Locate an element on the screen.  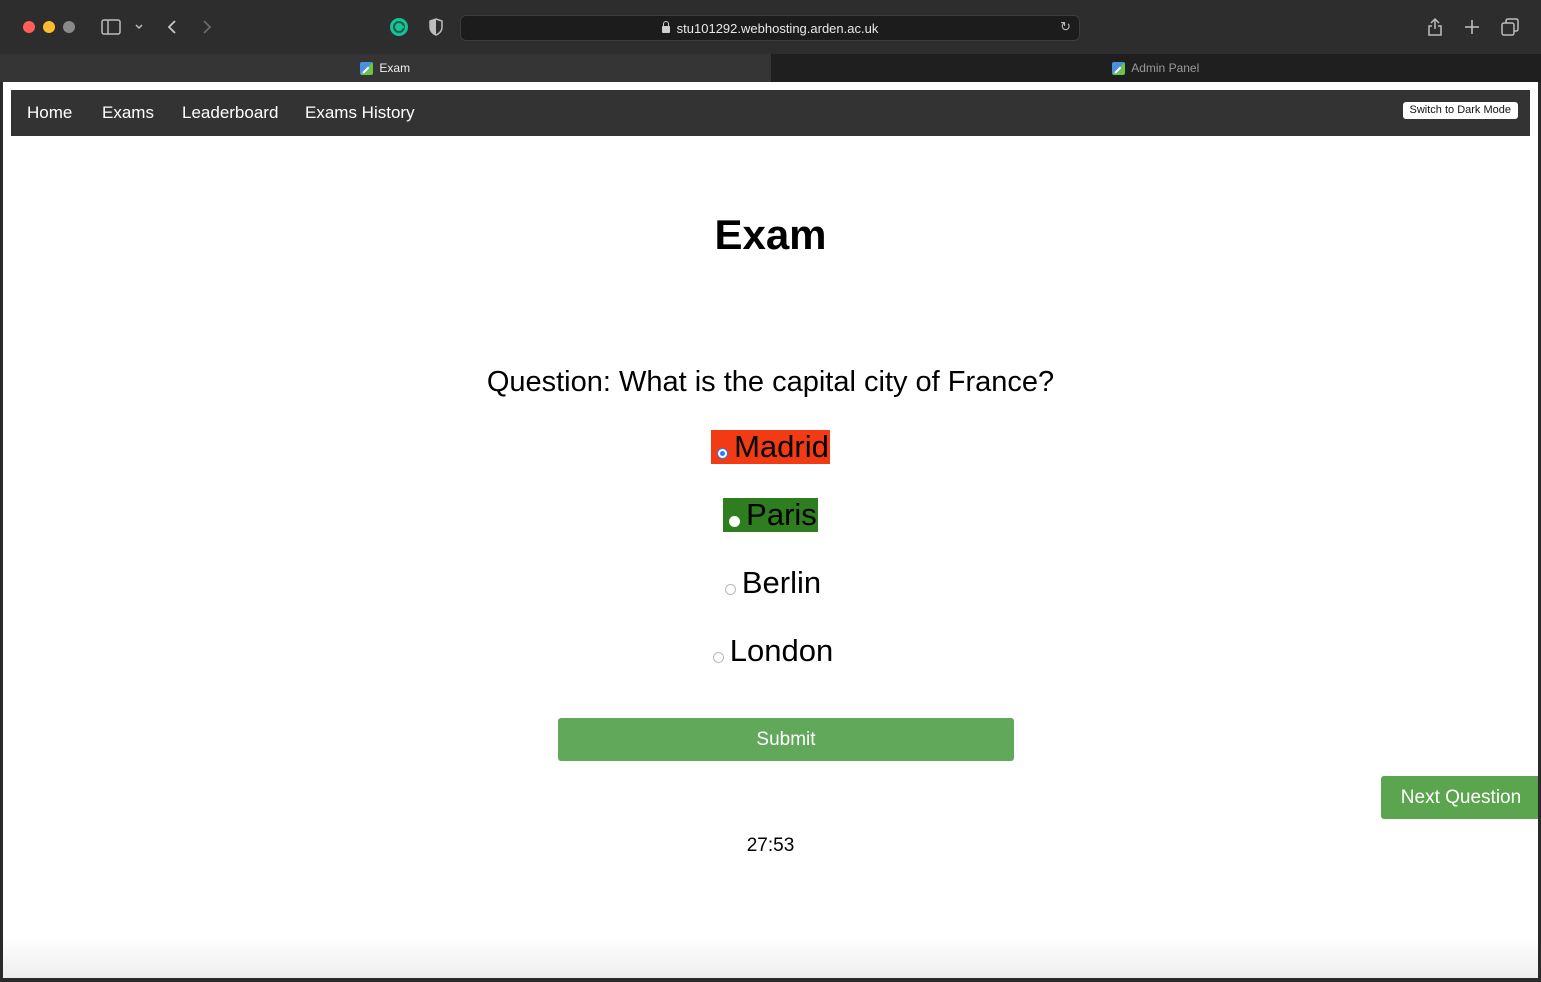
answer-option-madrid: Madrid is located at coordinates (770, 447).